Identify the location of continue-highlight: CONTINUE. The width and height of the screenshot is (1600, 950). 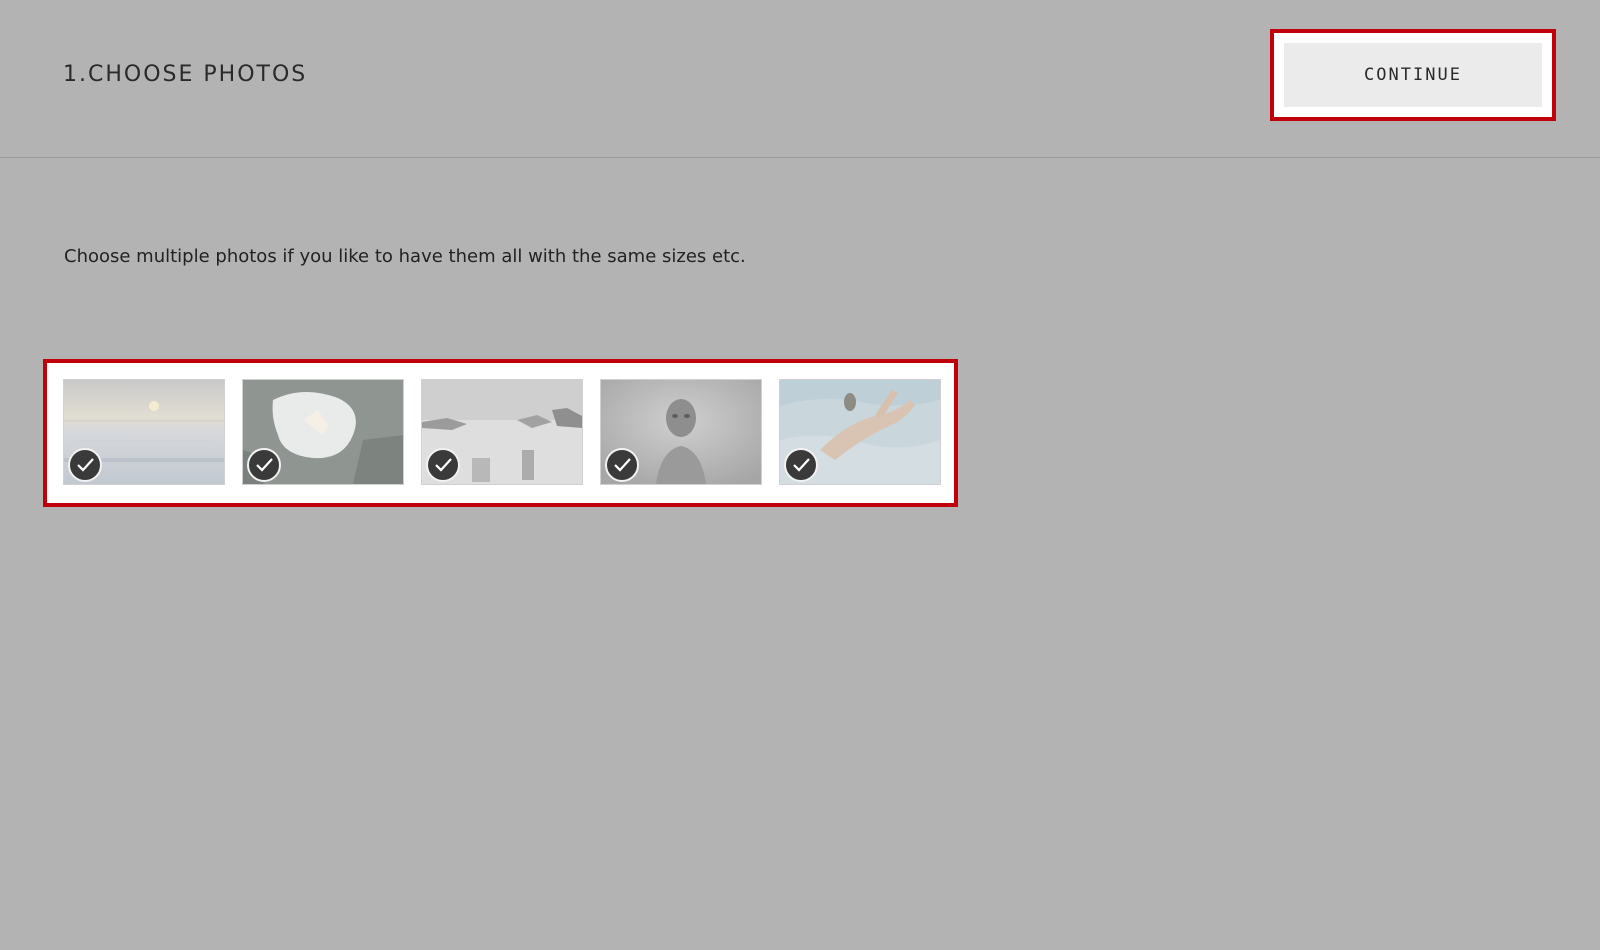
(1413, 75).